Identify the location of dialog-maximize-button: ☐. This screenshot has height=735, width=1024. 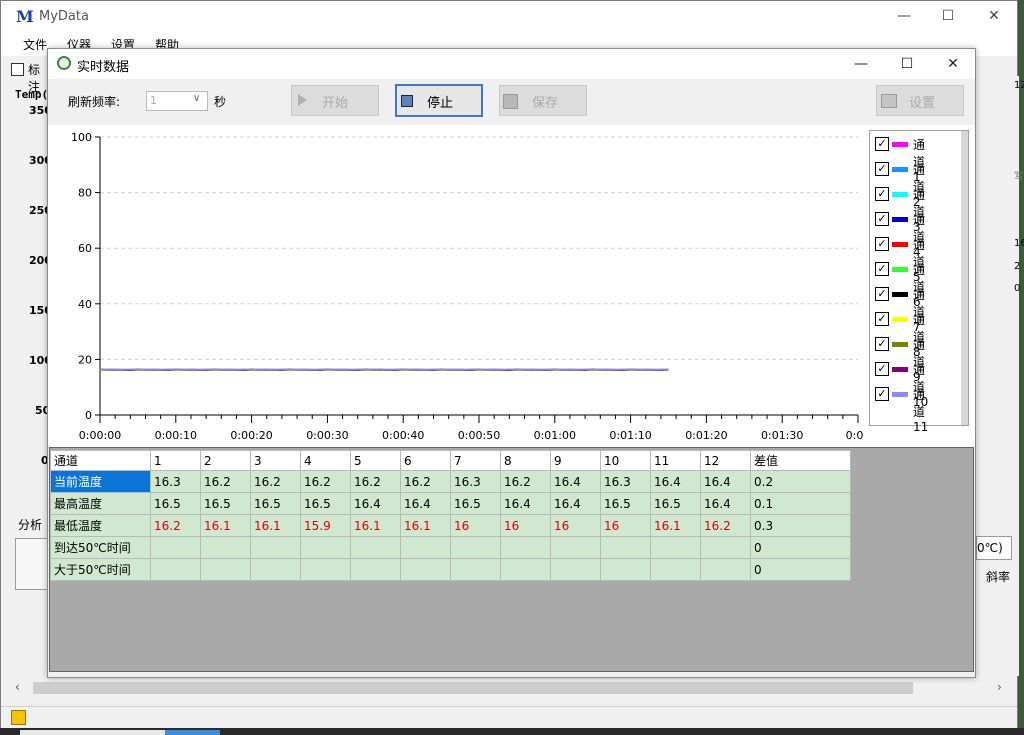
(907, 64).